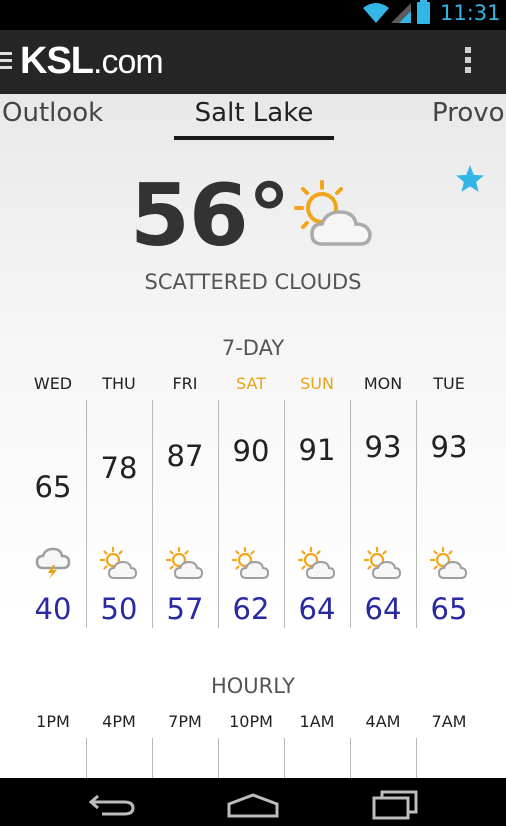 Image resolution: width=506 pixels, height=826 pixels. Describe the element at coordinates (468, 113) in the screenshot. I see `tab-provo: Provo` at that location.